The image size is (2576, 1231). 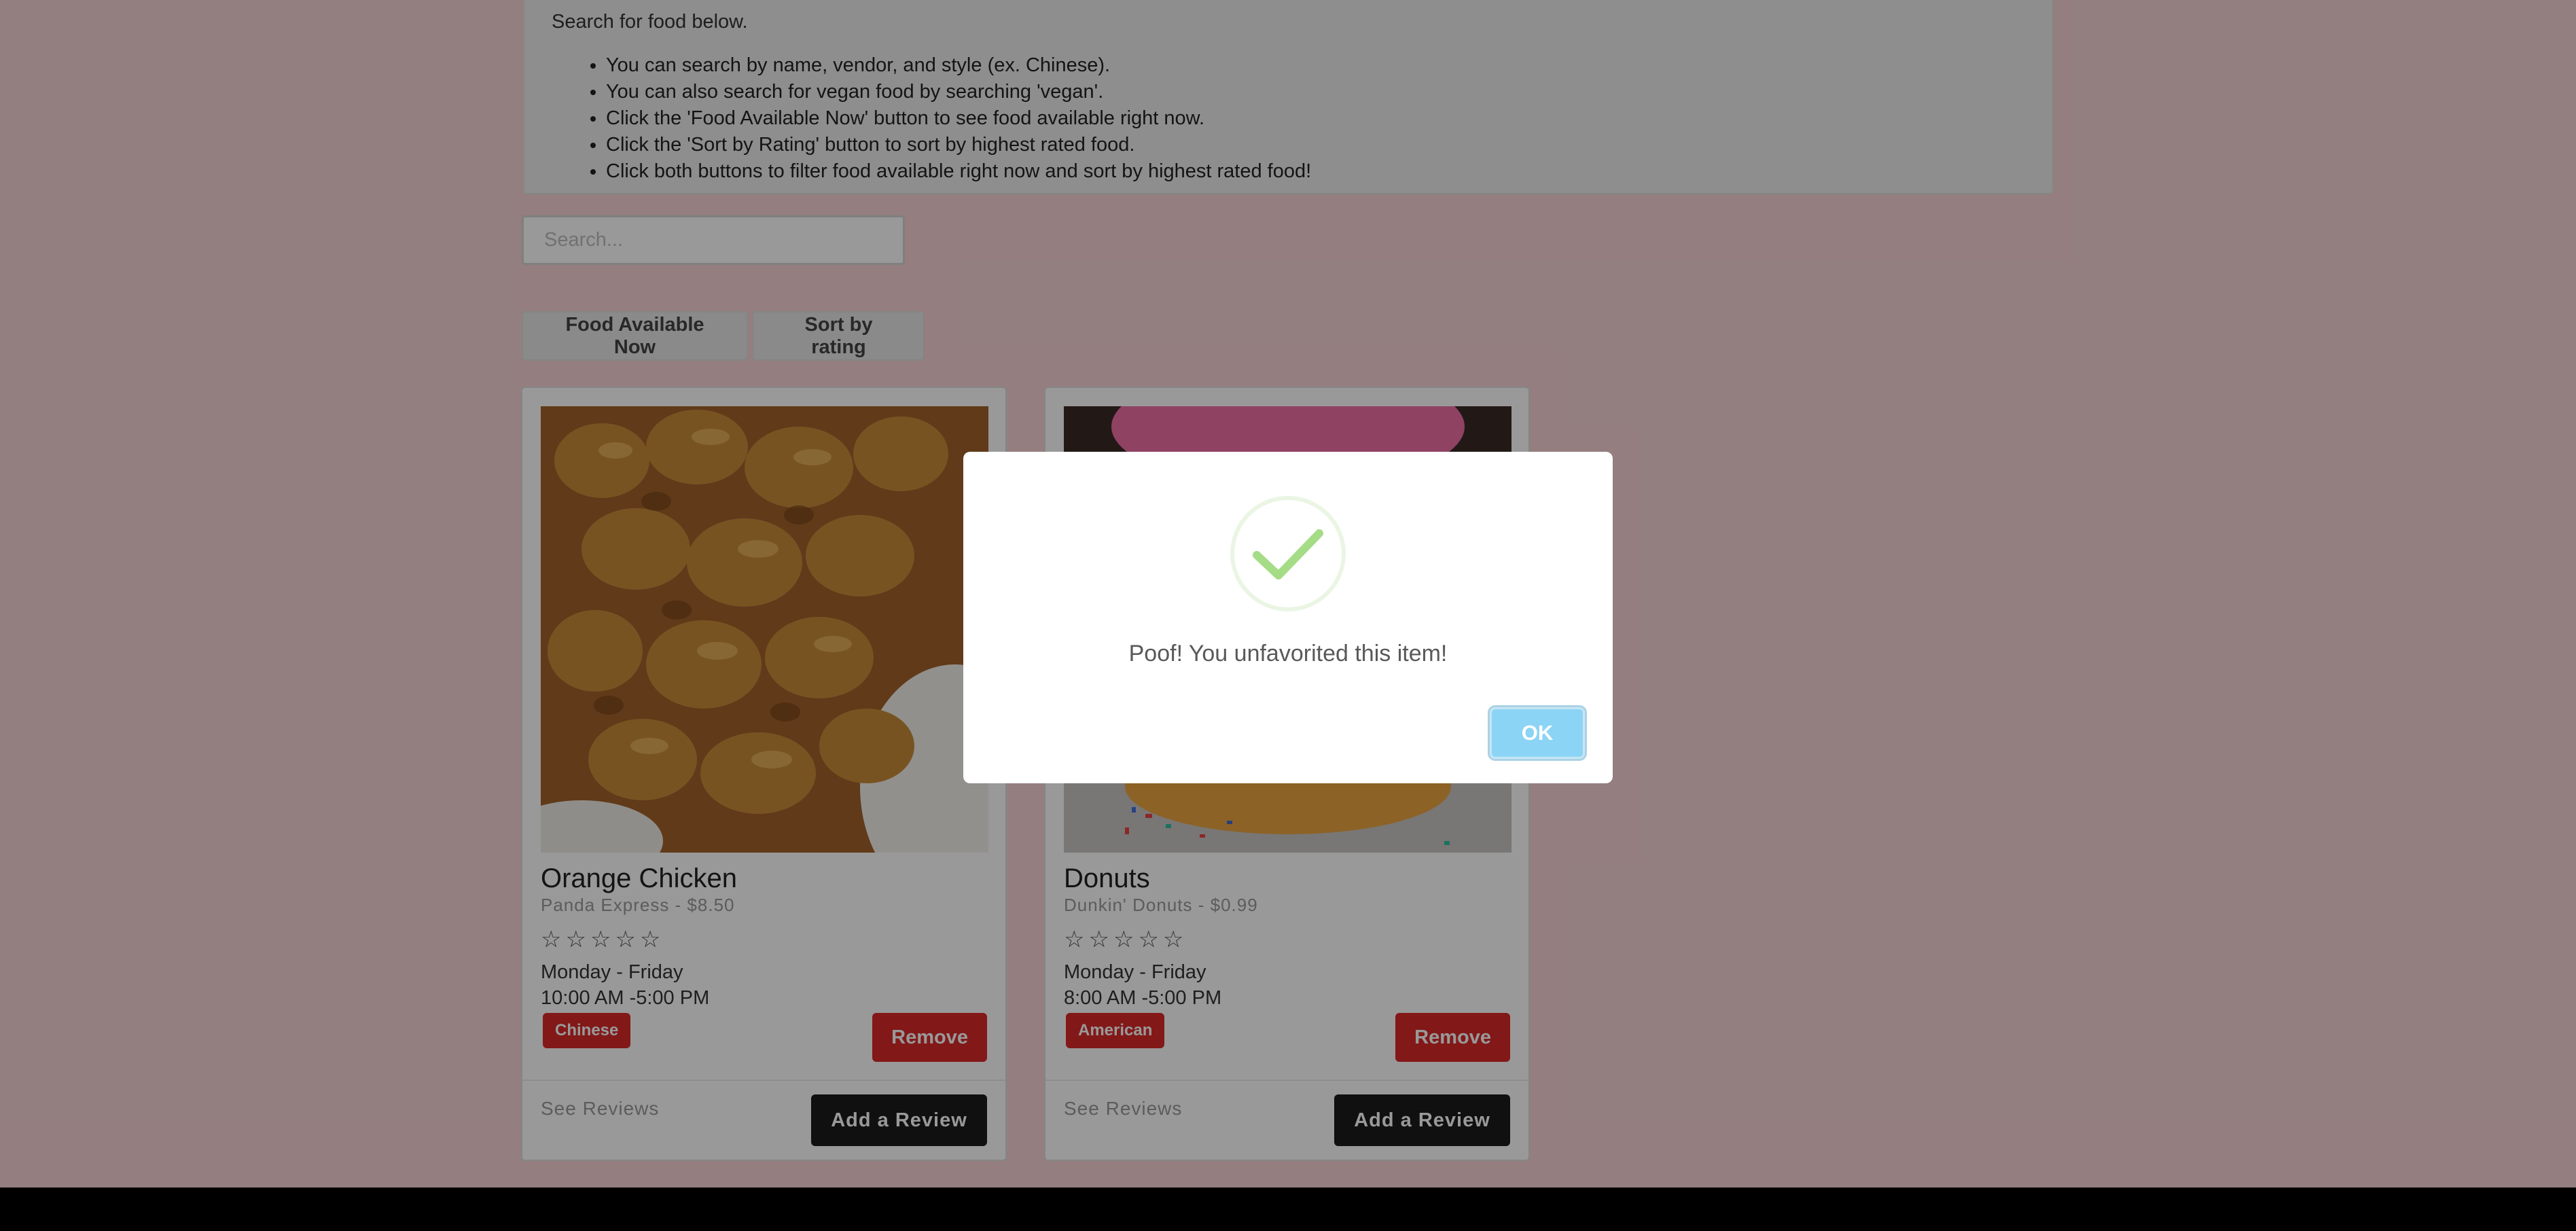 I want to click on success-modal: Poof! You unfavorited this item! OK, so click(x=1288, y=617).